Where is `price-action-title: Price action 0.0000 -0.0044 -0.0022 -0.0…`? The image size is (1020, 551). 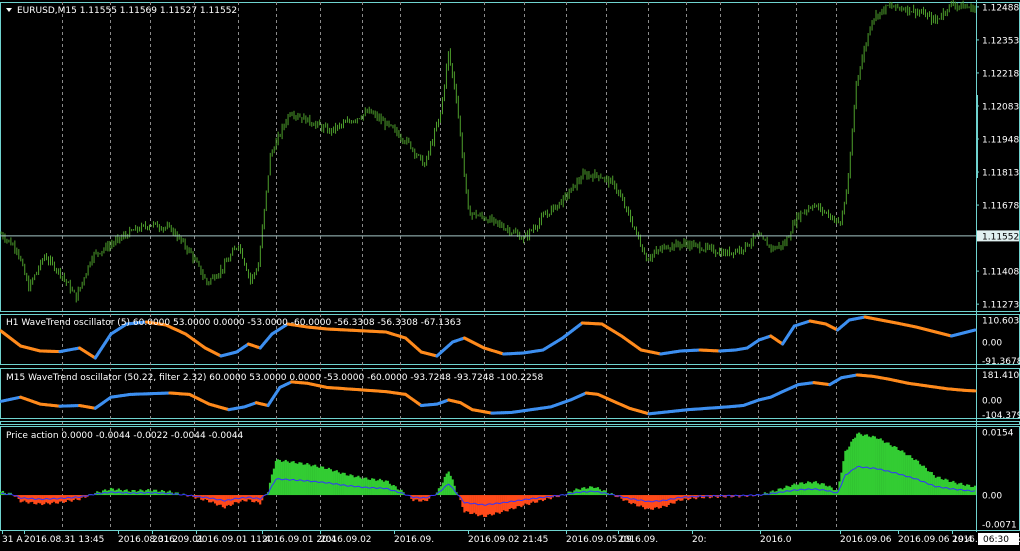 price-action-title: Price action 0.0000 -0.0044 -0.0022 -0.0… is located at coordinates (125, 436).